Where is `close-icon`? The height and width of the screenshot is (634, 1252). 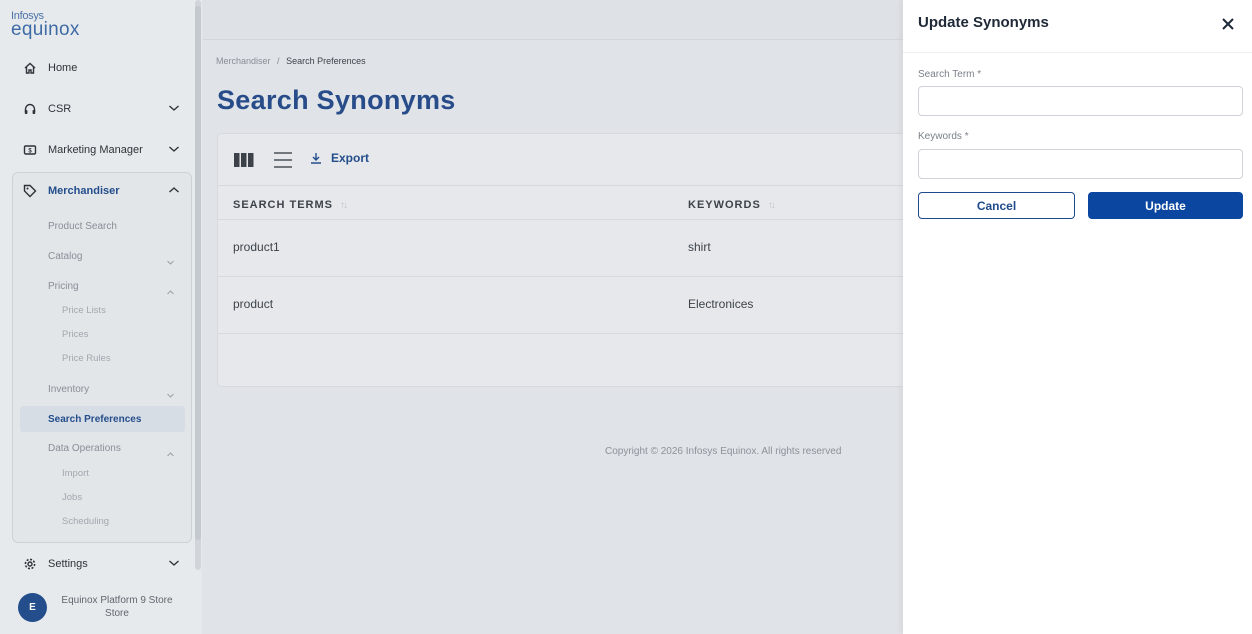 close-icon is located at coordinates (1228, 26).